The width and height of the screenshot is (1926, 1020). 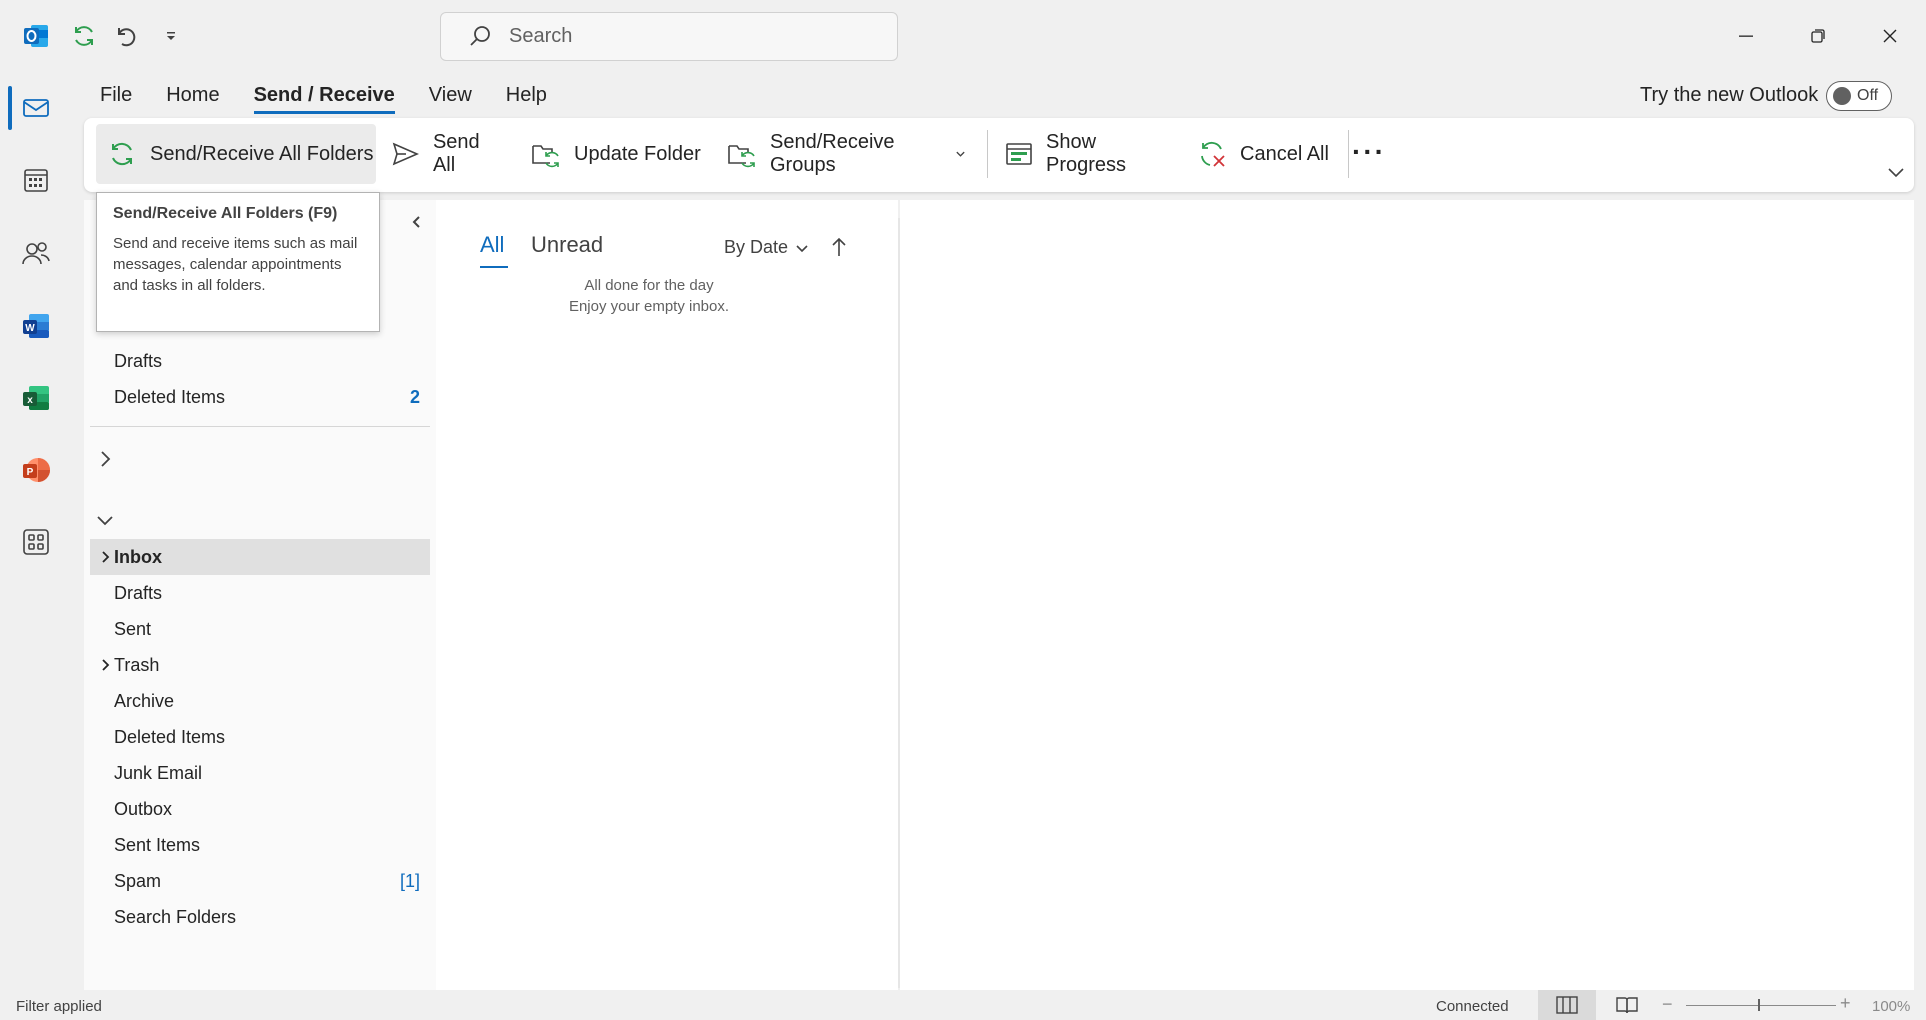 I want to click on normal-view-icon, so click(x=1567, y=1005).